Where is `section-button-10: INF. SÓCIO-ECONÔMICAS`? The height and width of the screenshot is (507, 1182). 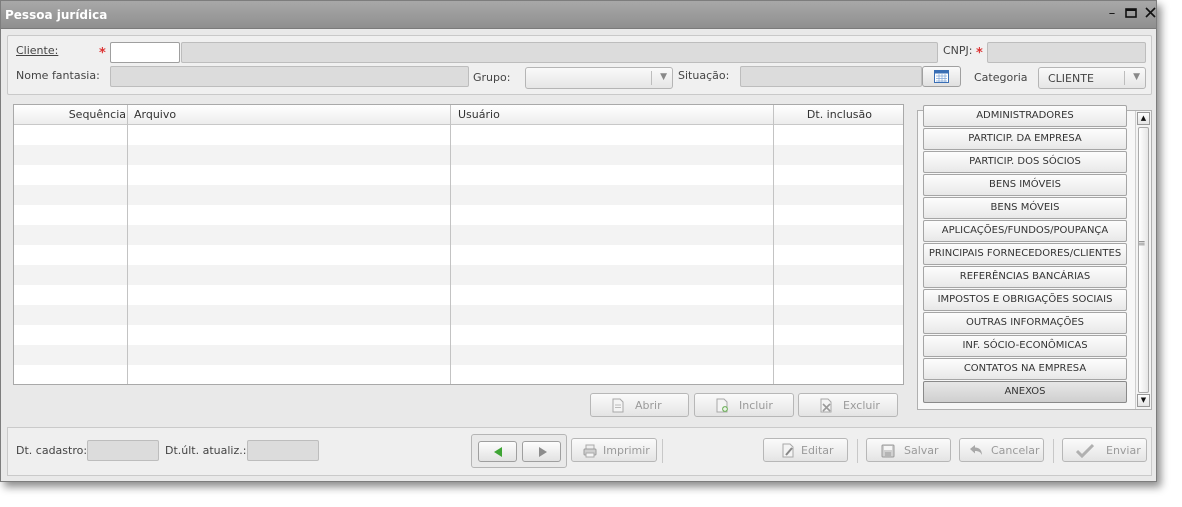 section-button-10: INF. SÓCIO-ECONÔMICAS is located at coordinates (1025, 346).